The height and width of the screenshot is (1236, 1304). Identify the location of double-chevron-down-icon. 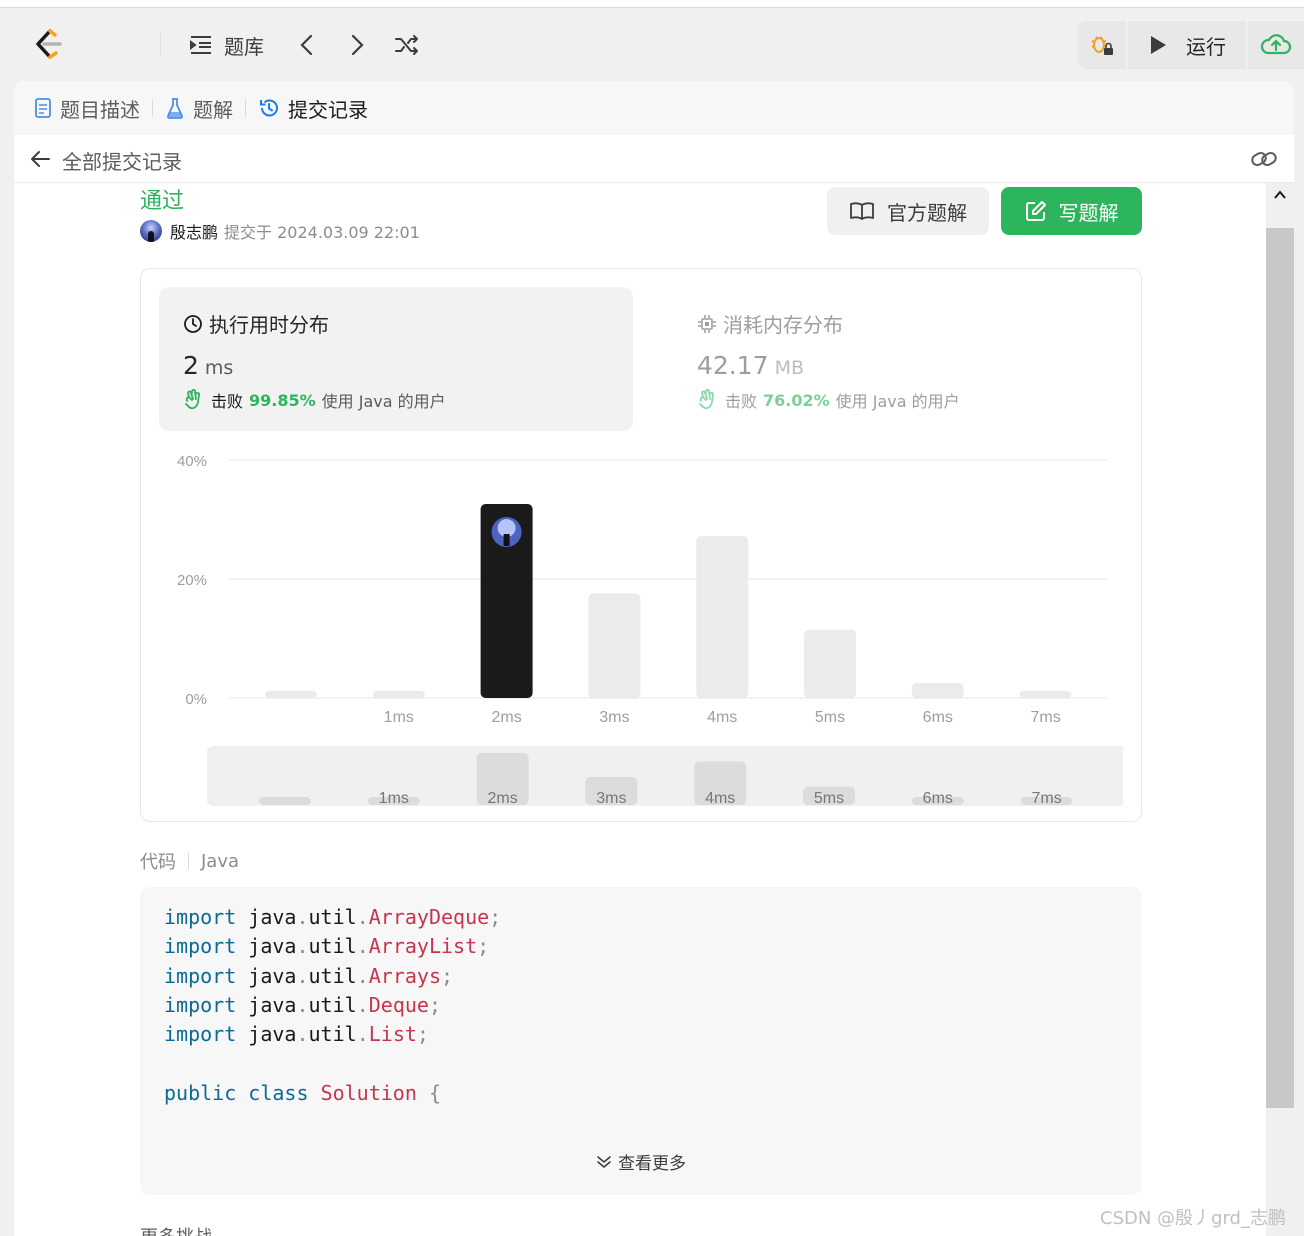
(604, 1161).